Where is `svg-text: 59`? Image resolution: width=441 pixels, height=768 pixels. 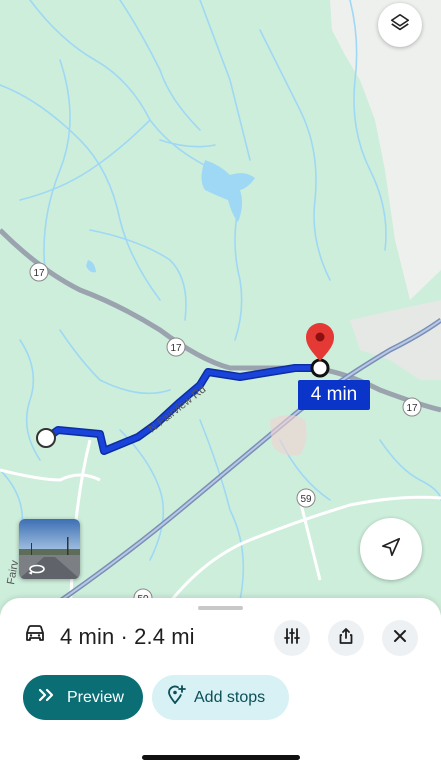
svg-text: 59 is located at coordinates (306, 499).